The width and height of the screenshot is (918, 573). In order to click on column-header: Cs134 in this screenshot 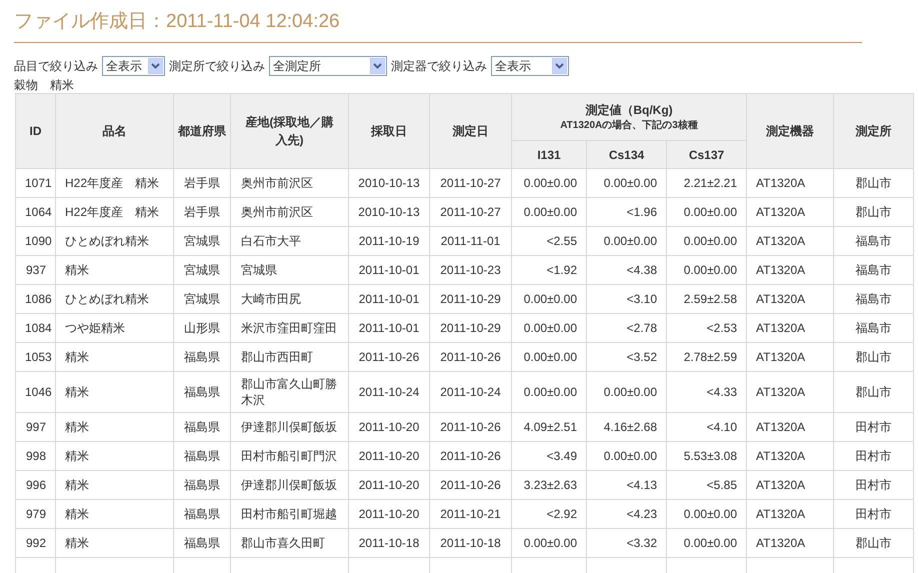, I will do `click(626, 155)`.